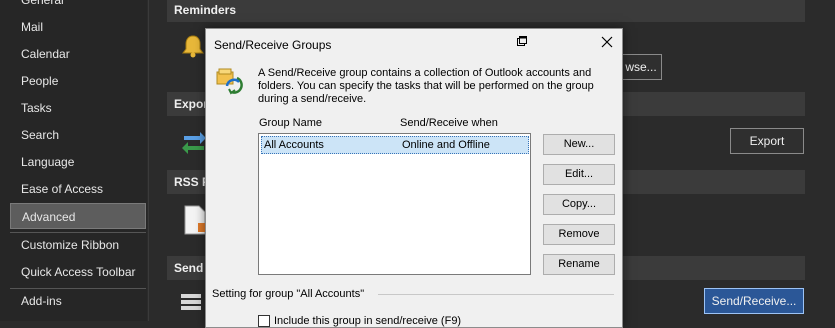 The image size is (835, 328). I want to click on restore-window-icon, so click(522, 41).